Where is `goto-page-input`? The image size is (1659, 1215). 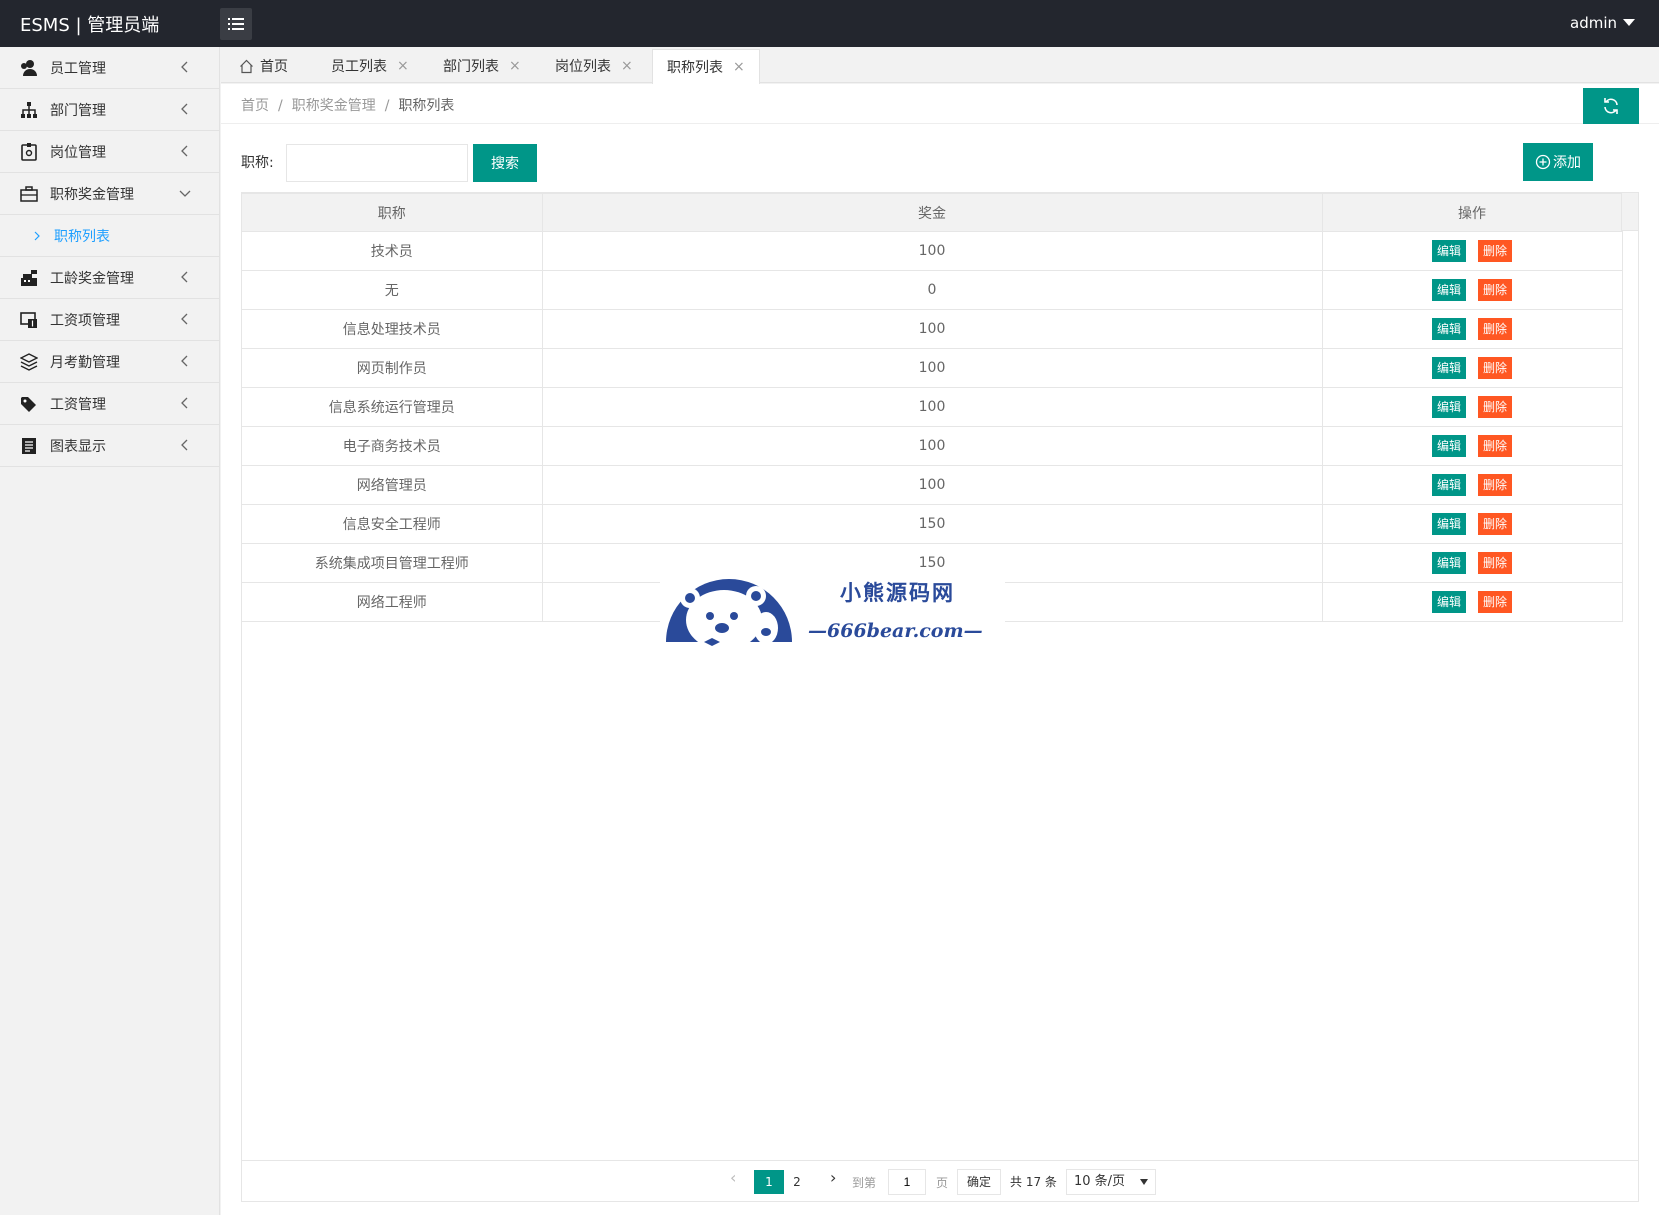
goto-page-input is located at coordinates (907, 1182).